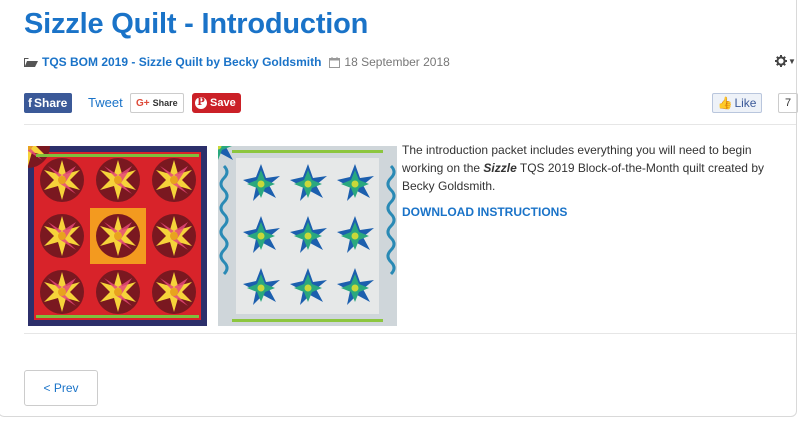 Image resolution: width=800 pixels, height=421 pixels. Describe the element at coordinates (143, 103) in the screenshot. I see `google-plus-icon: G+` at that location.